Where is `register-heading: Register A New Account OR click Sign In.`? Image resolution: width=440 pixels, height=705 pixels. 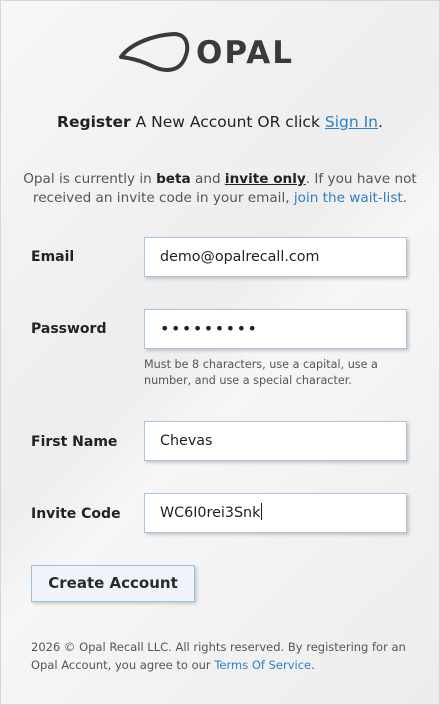 register-heading: Register A New Account OR click Sign In. is located at coordinates (220, 122).